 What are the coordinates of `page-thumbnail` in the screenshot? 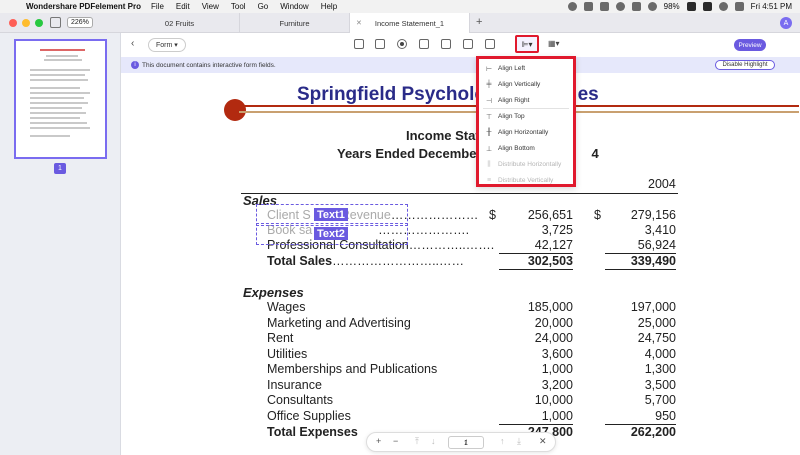 It's located at (60, 99).